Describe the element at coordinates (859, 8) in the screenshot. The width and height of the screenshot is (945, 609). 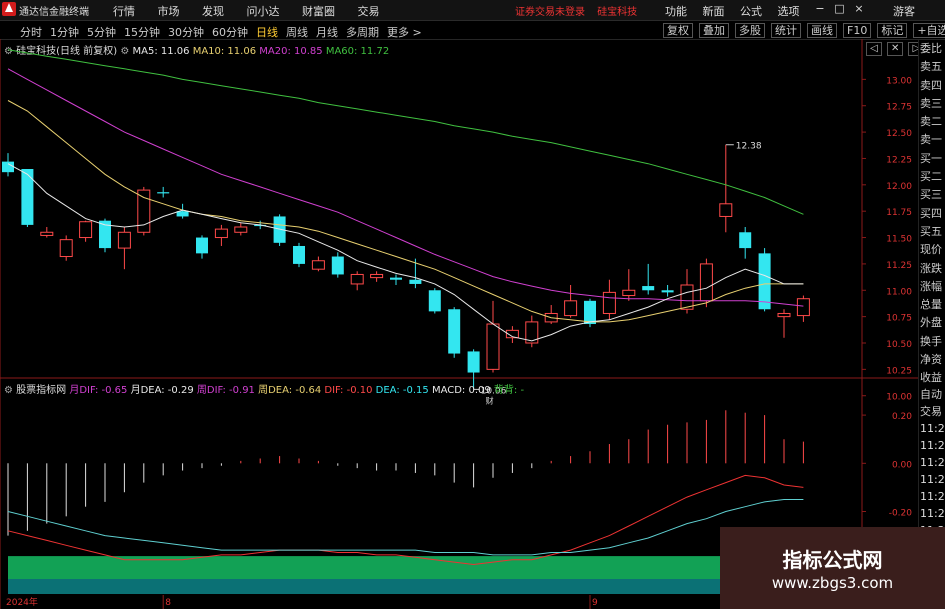
I see `close-icon: ×` at that location.